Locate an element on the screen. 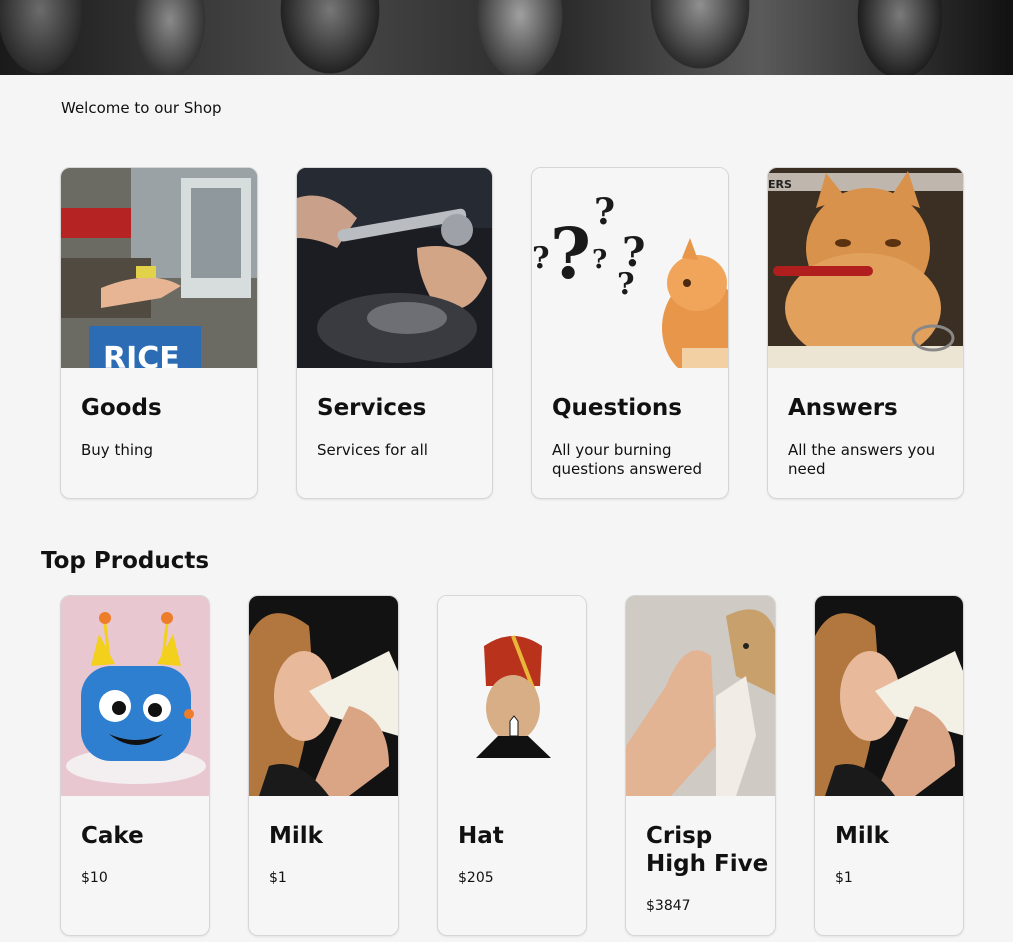  category-card-goods: RICE Goods Buy thing is located at coordinates (159, 333).